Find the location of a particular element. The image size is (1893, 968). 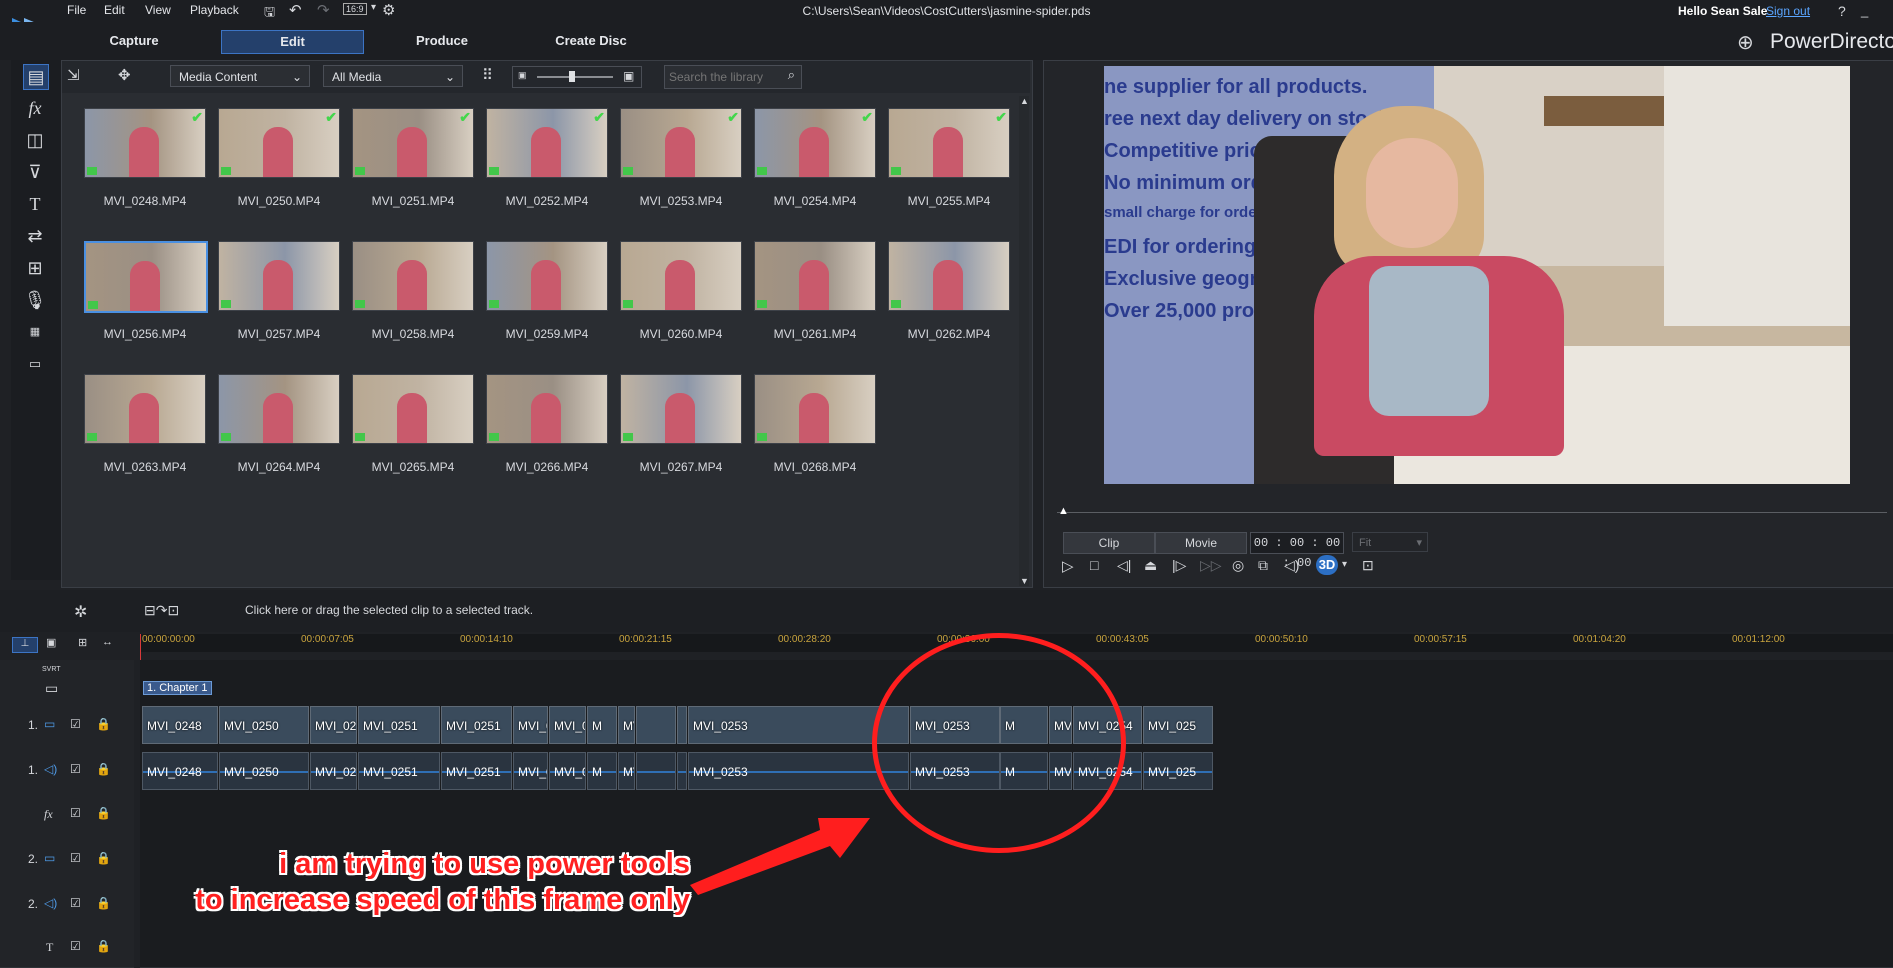

search-icon: ⌕ is located at coordinates (791, 75).